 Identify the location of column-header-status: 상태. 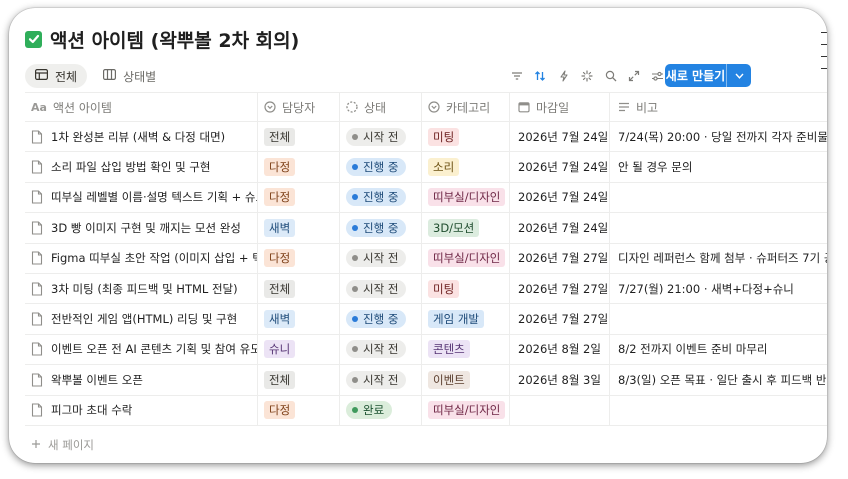
(380, 107).